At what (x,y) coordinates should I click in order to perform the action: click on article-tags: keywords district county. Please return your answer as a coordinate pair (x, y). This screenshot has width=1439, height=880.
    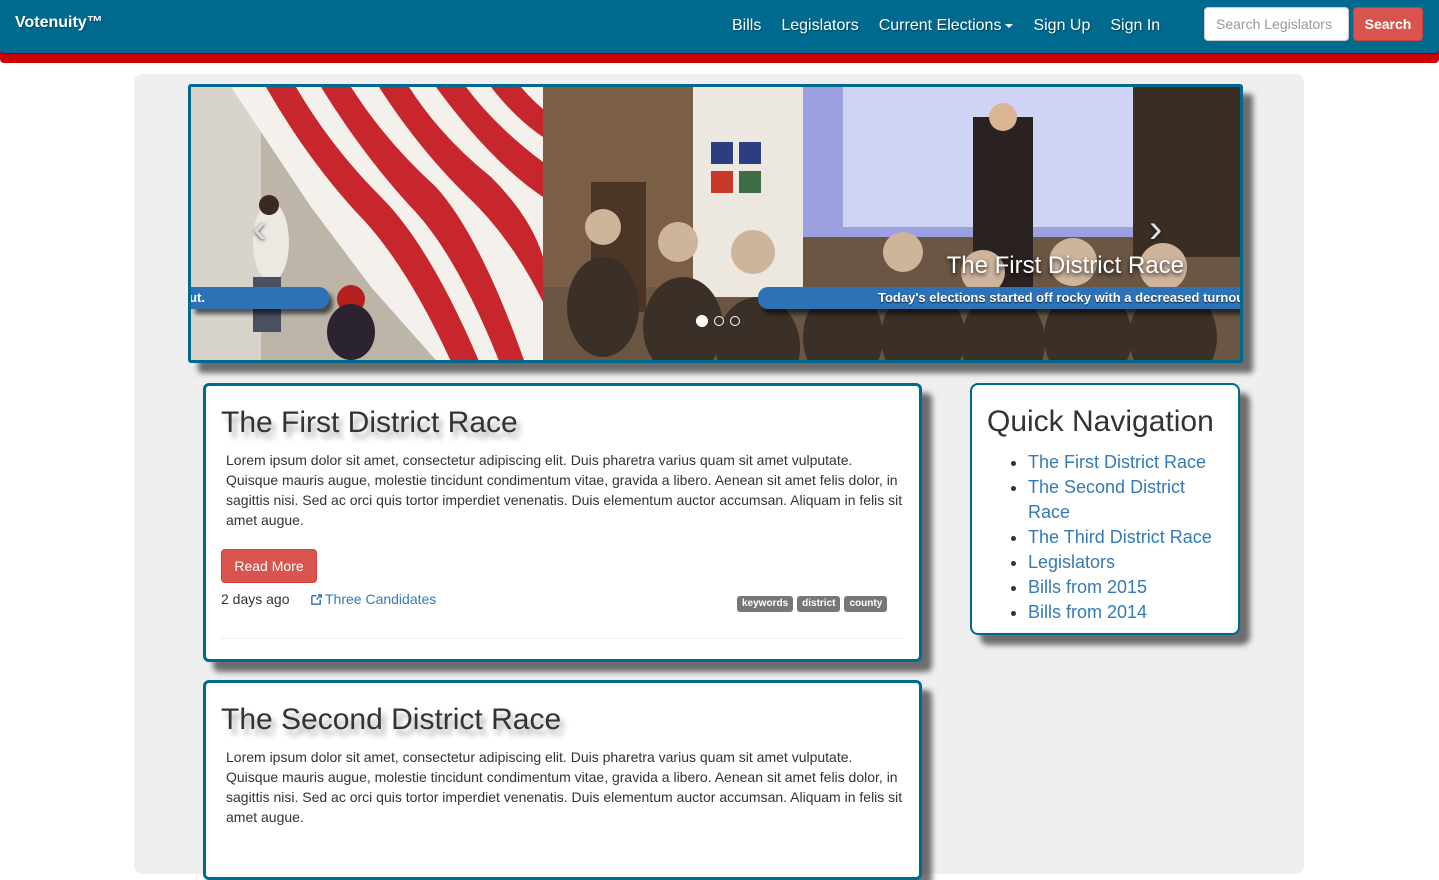
    Looking at the image, I should click on (814, 604).